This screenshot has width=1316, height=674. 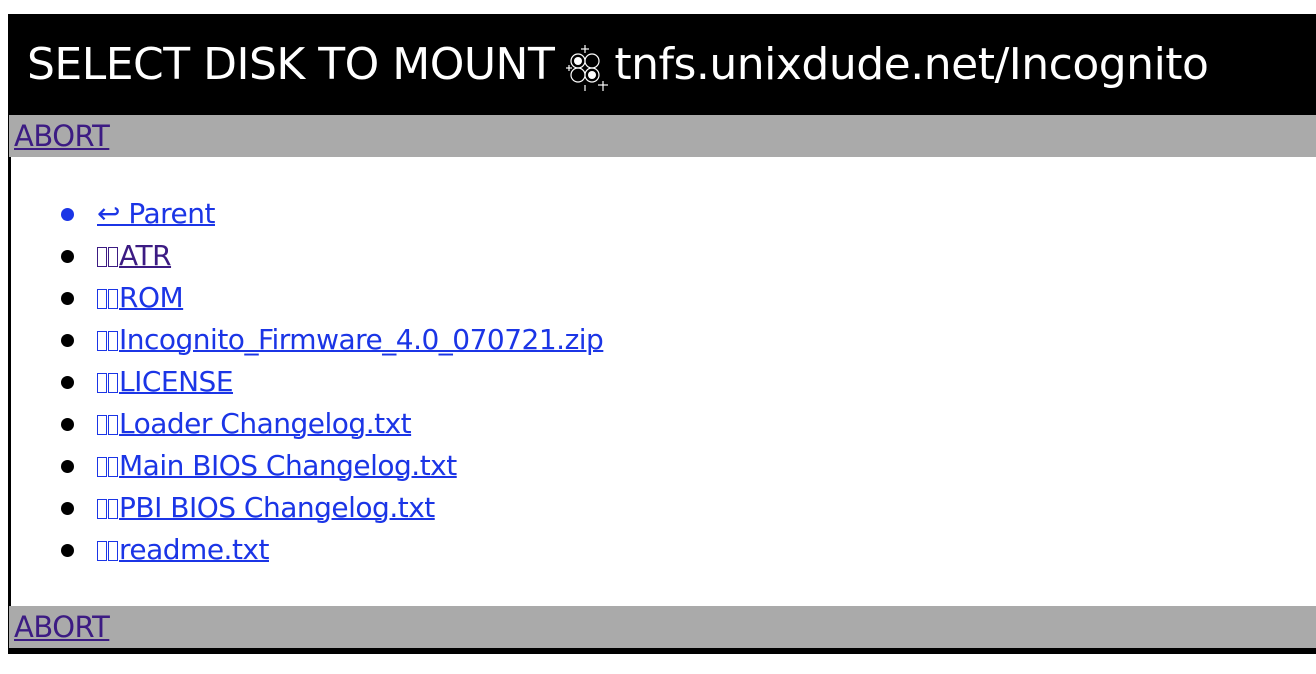 I want to click on list-item: LICENSE, so click(x=307, y=382).